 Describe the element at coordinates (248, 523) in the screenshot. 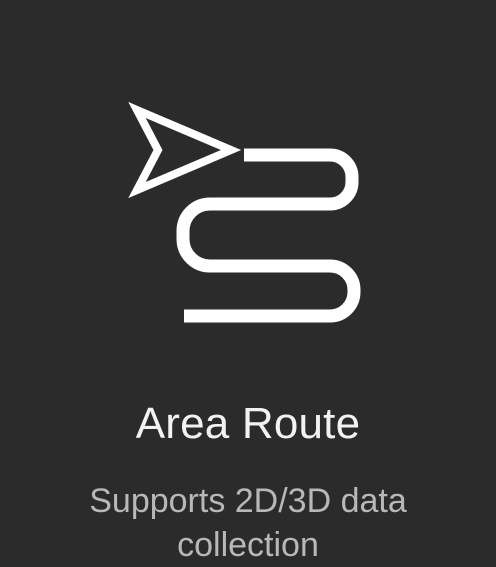

I see `card-description: Supports 2D/3D data collection` at that location.